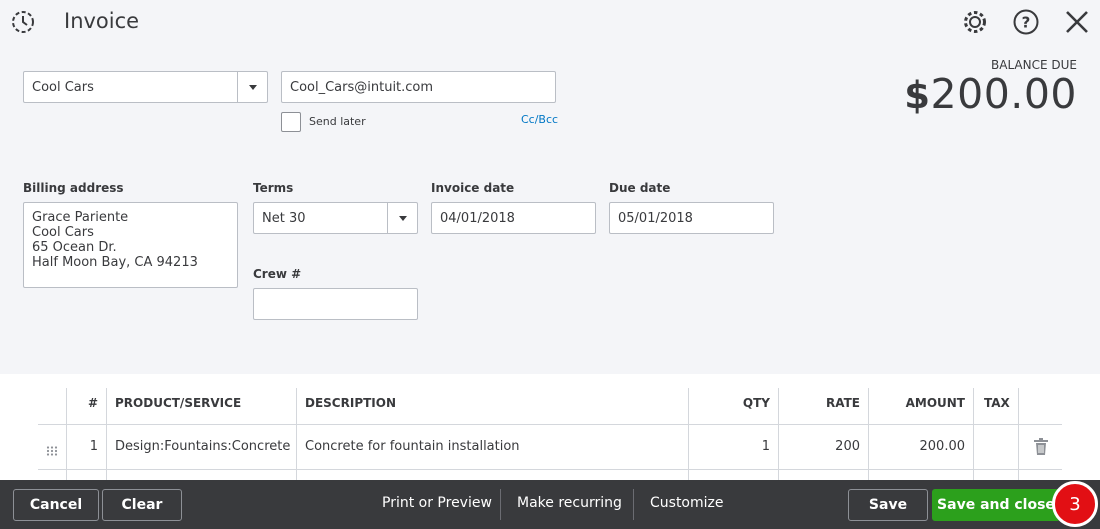 This screenshot has width=1100, height=529. Describe the element at coordinates (335, 218) in the screenshot. I see `terms-select: Net 30` at that location.